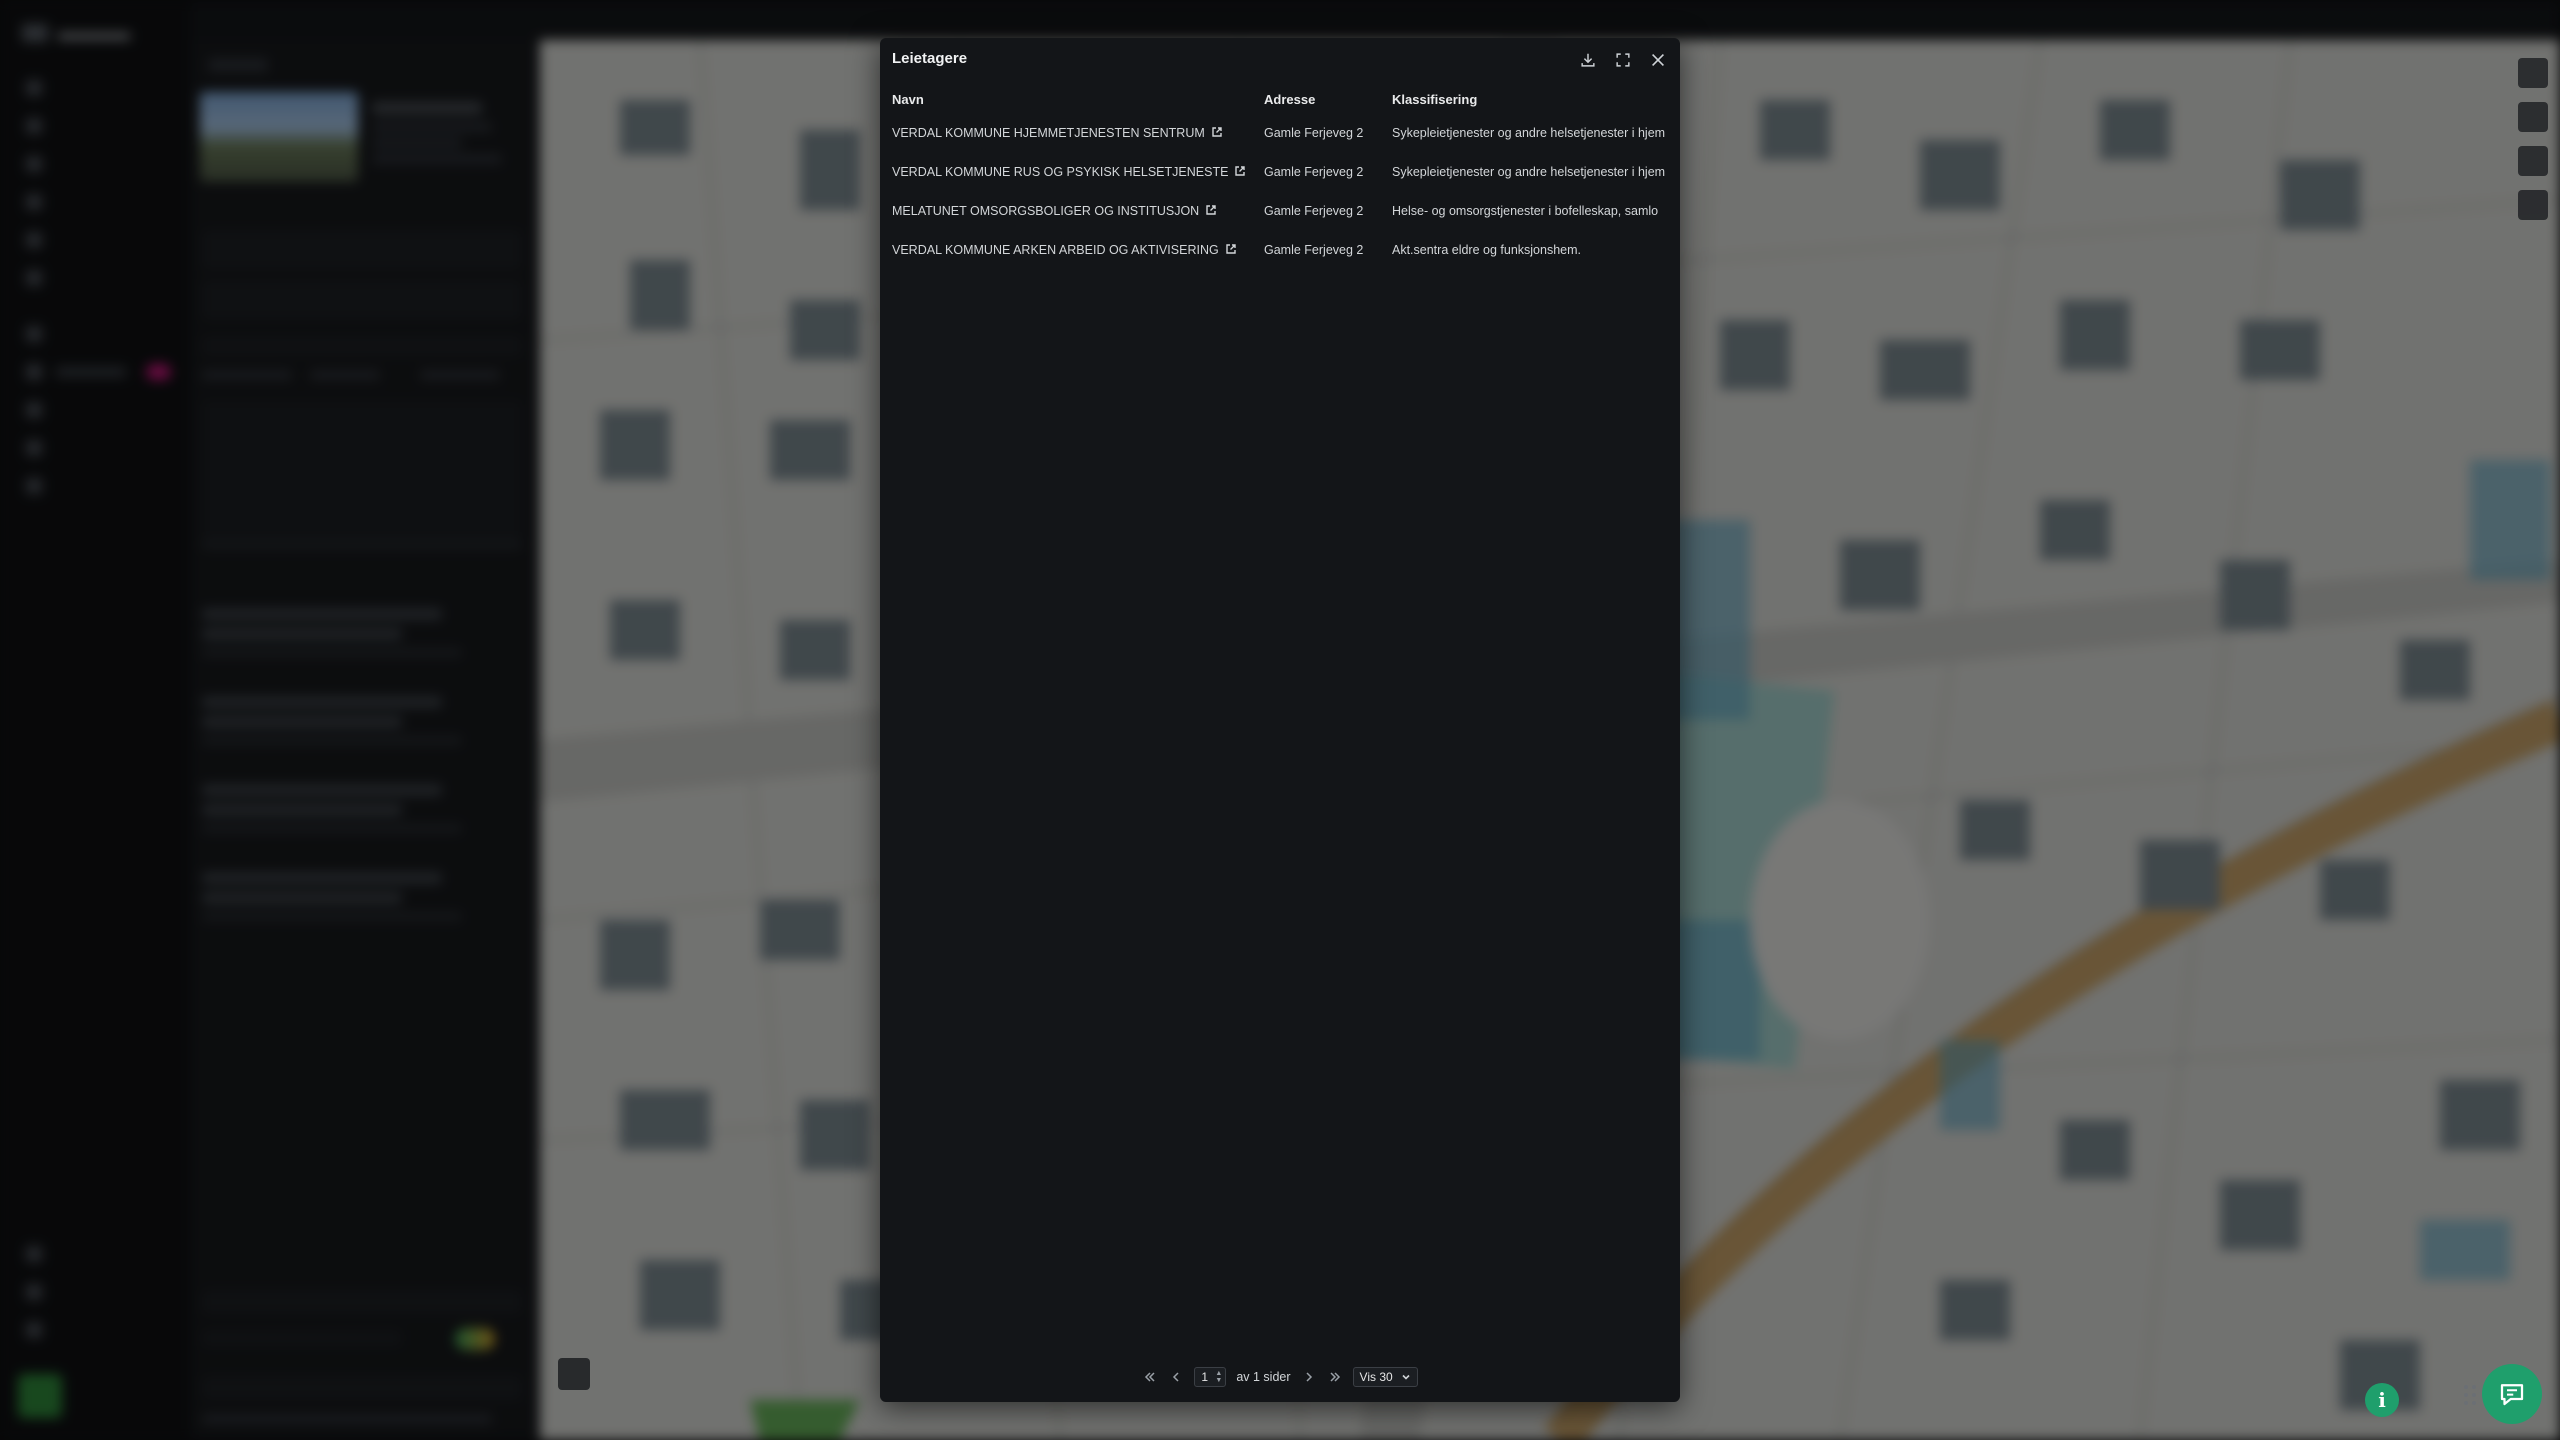  Describe the element at coordinates (1205, 1377) in the screenshot. I see `page-number-value: 1` at that location.